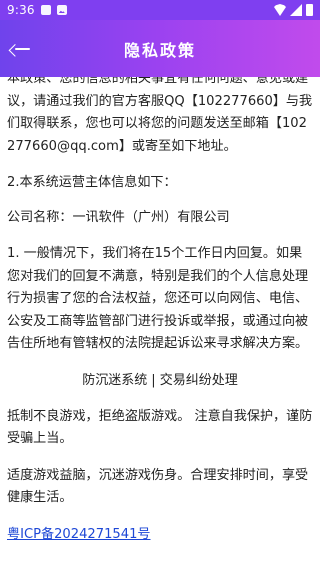 Image resolution: width=320 pixels, height=569 pixels. What do you see at coordinates (118, 217) in the screenshot?
I see `company-name: 公司名称：一讯软件（广州）有限公司` at bounding box center [118, 217].